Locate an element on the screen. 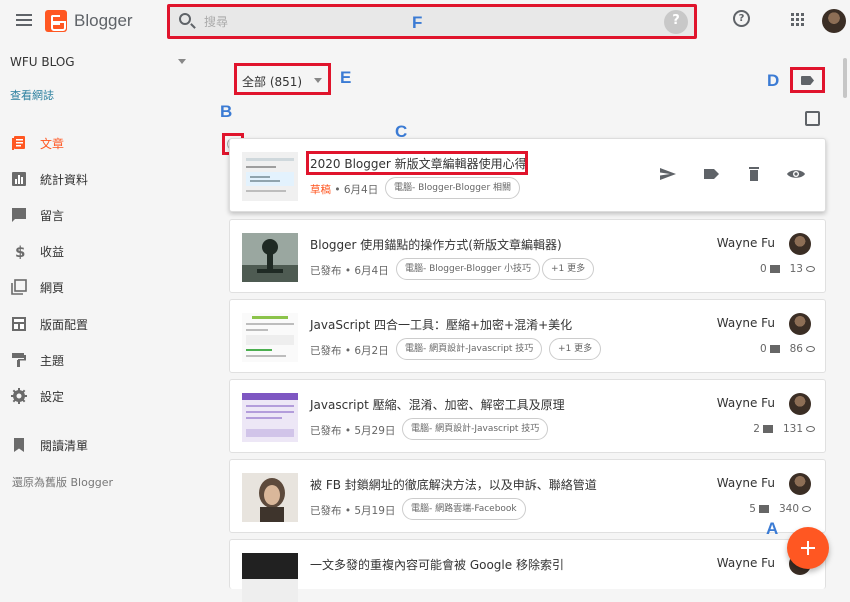  bookmark-icon is located at coordinates (19, 445).